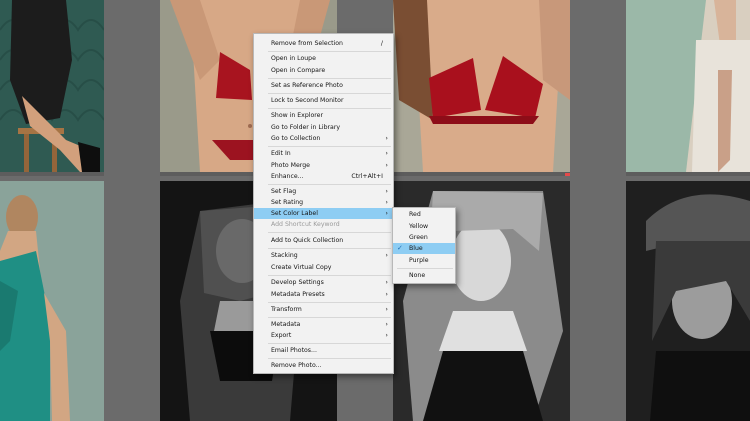  Describe the element at coordinates (419, 260) in the screenshot. I see `submenu-item-label: Purple` at that location.